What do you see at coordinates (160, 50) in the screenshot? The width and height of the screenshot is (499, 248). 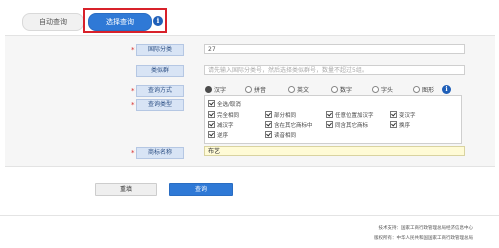 I see `class-label: 国际分类` at bounding box center [160, 50].